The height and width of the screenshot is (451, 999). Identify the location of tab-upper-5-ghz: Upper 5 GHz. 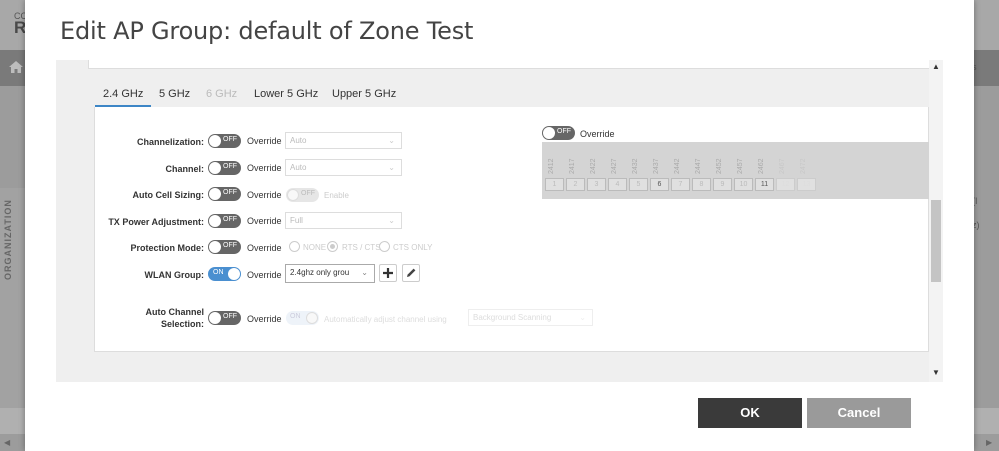
(364, 96).